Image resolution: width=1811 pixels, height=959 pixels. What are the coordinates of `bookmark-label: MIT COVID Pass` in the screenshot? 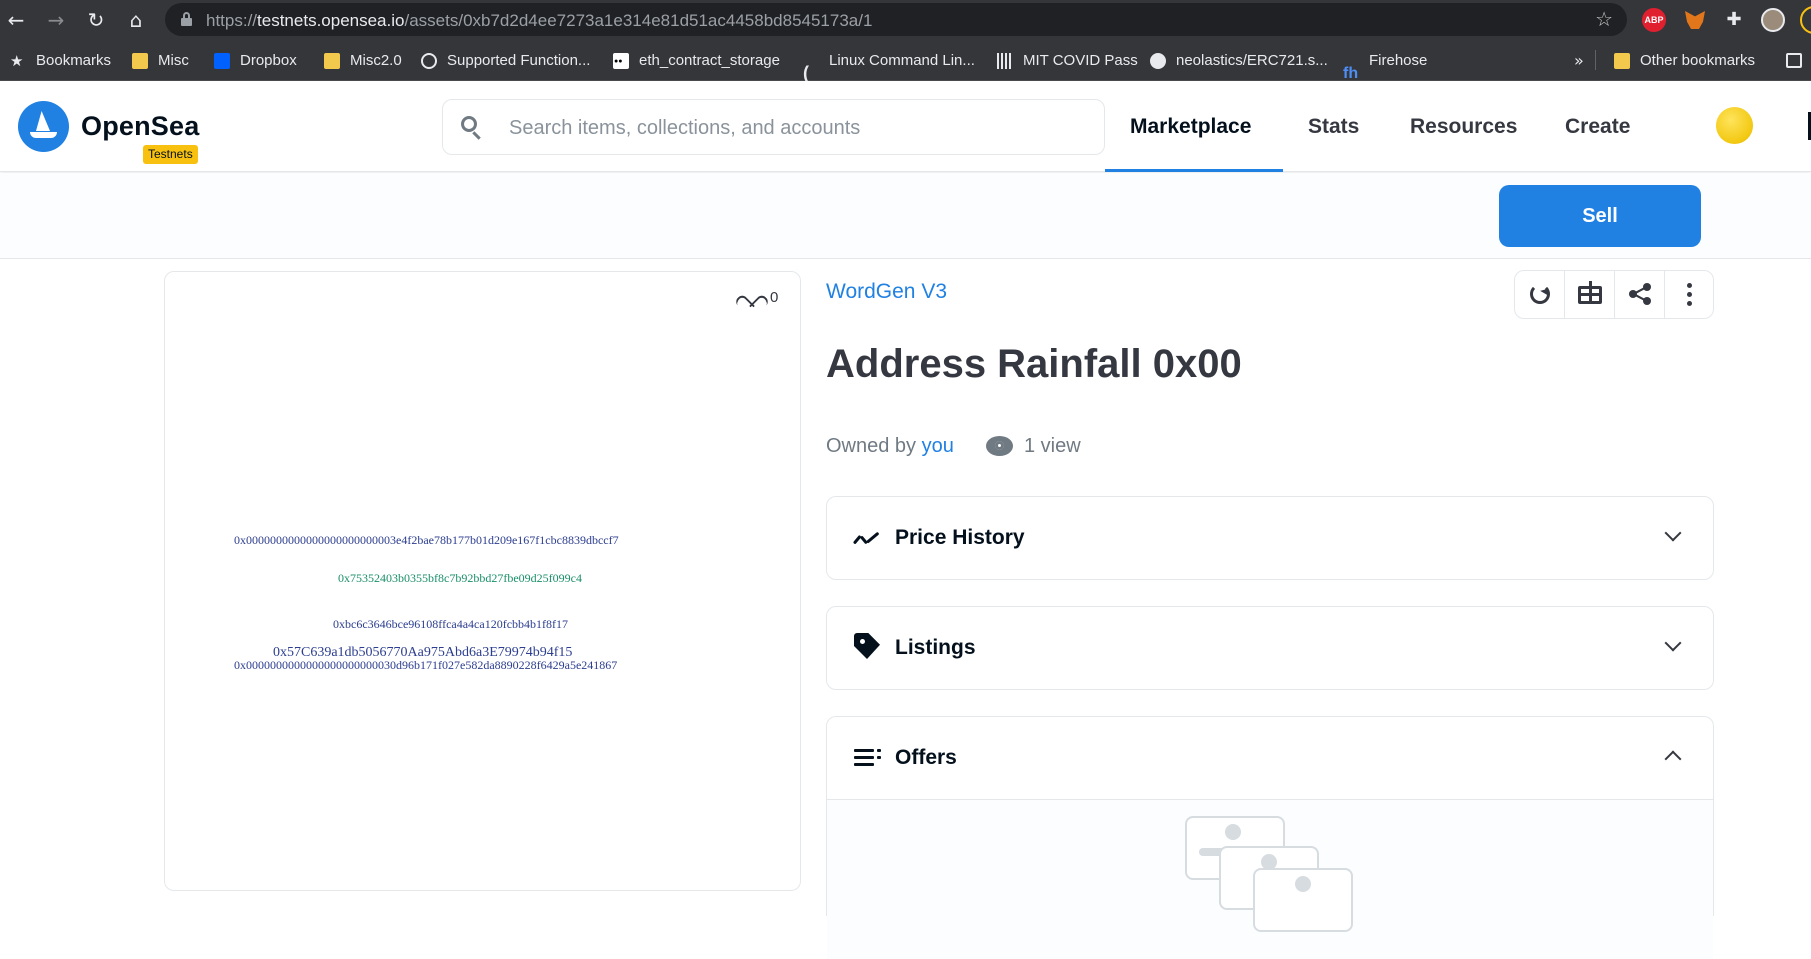 It's located at (1080, 60).